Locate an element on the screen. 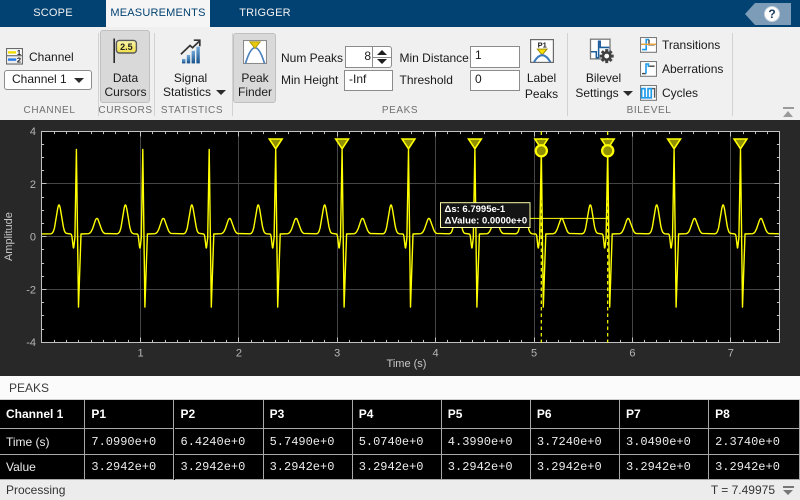 This screenshot has width=800, height=500. svg-text: 7 is located at coordinates (731, 354).